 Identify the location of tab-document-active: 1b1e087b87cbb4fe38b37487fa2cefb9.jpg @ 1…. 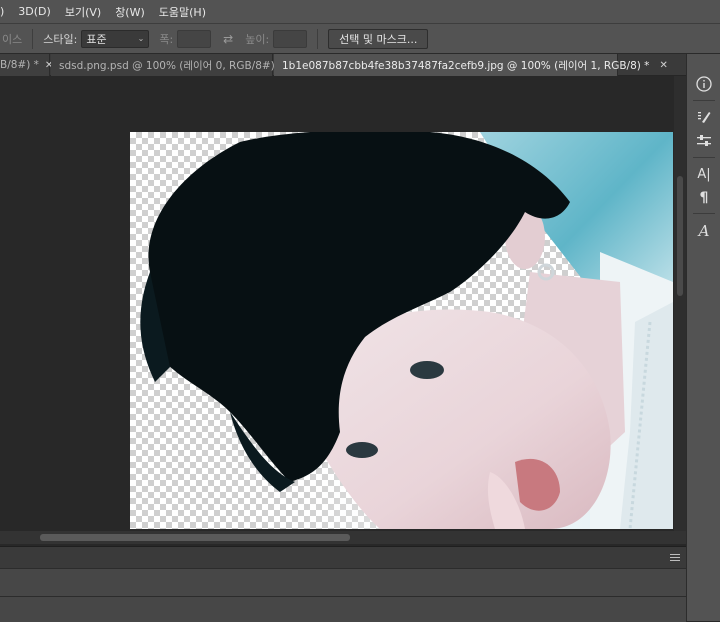
(471, 65).